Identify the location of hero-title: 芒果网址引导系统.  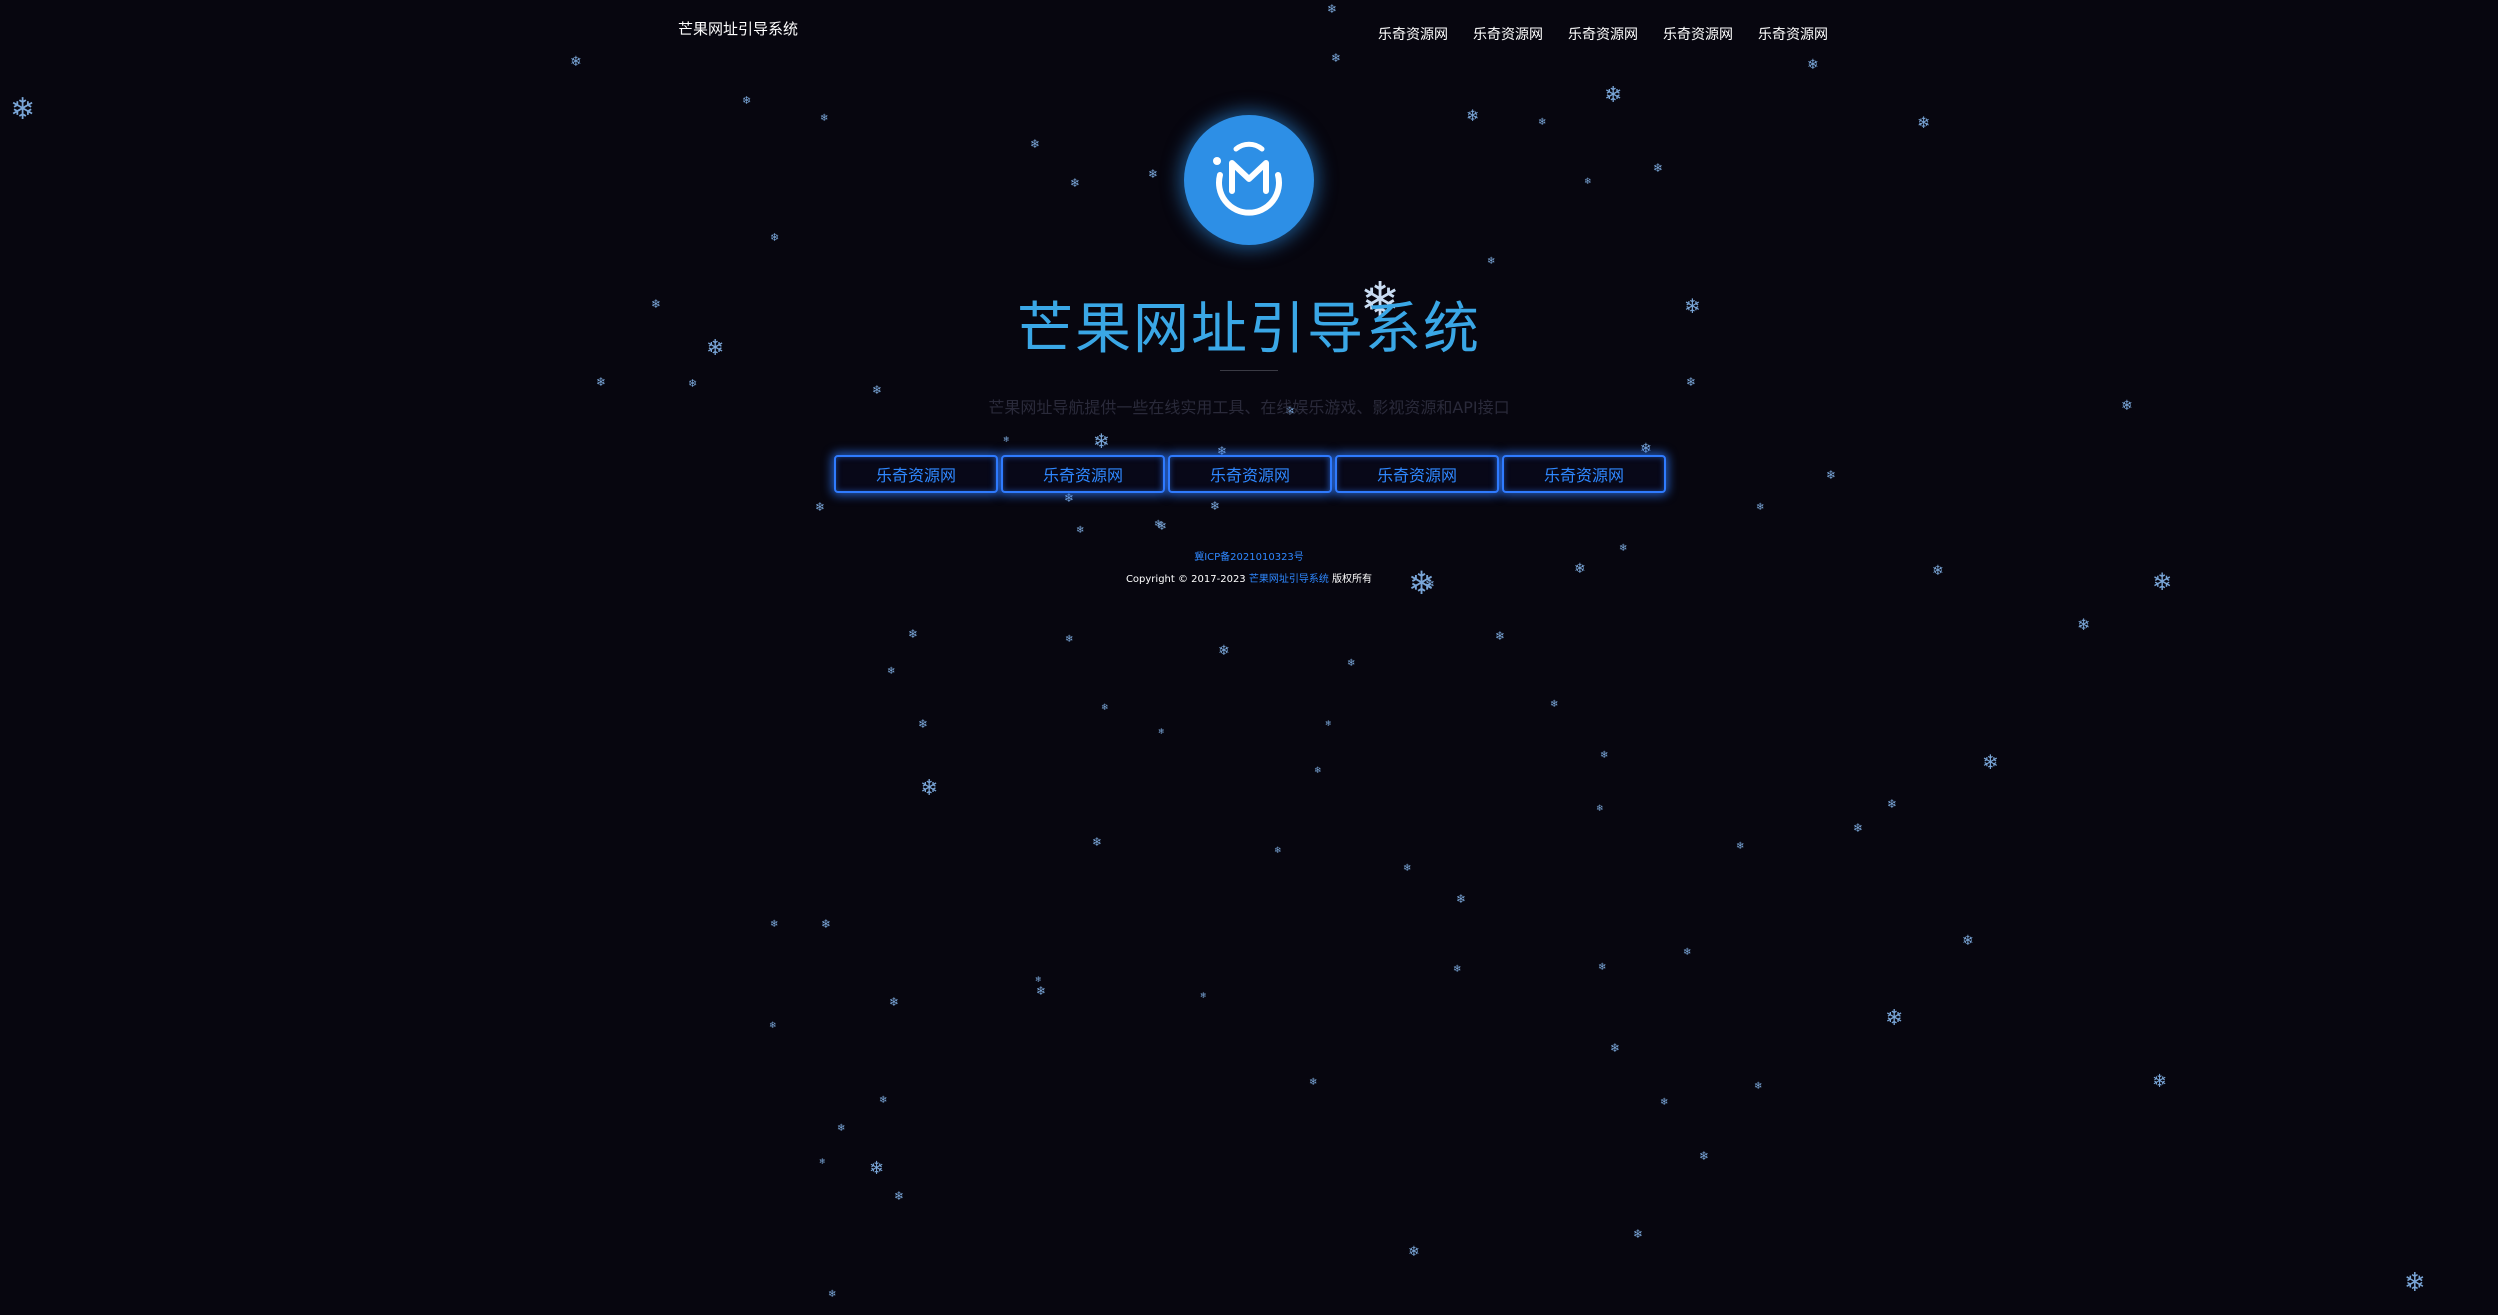
(1249, 329).